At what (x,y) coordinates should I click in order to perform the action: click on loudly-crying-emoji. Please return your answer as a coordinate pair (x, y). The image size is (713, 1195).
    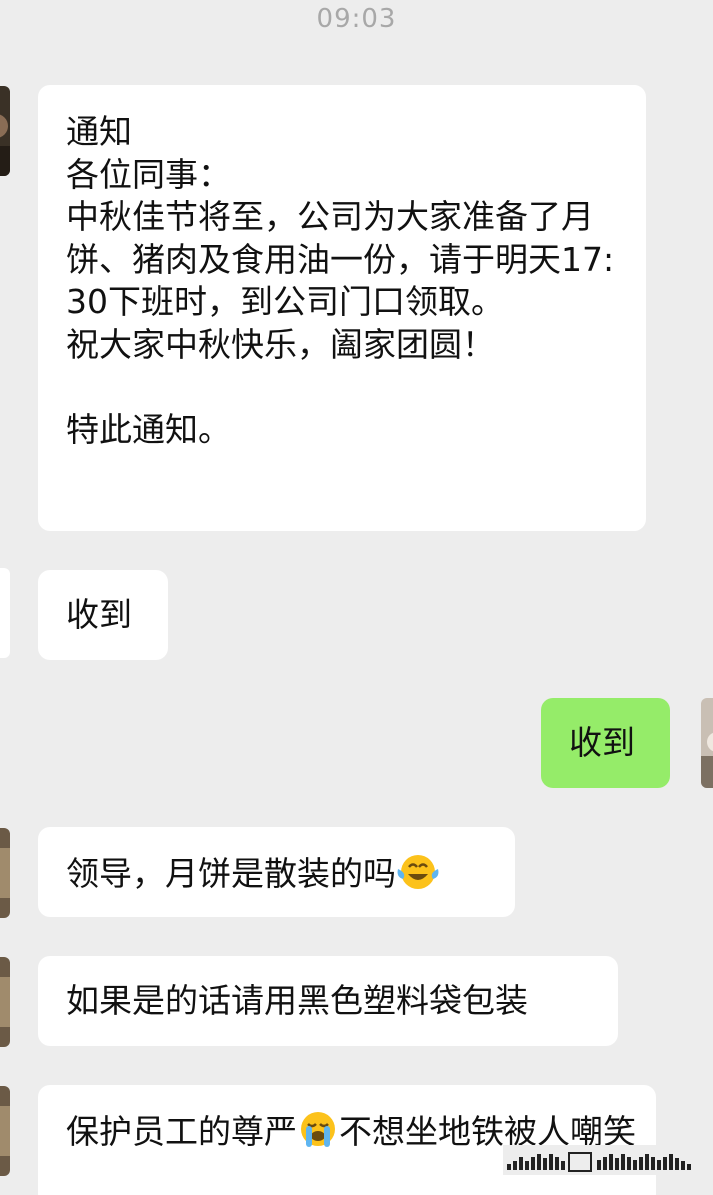
    Looking at the image, I should click on (318, 1134).